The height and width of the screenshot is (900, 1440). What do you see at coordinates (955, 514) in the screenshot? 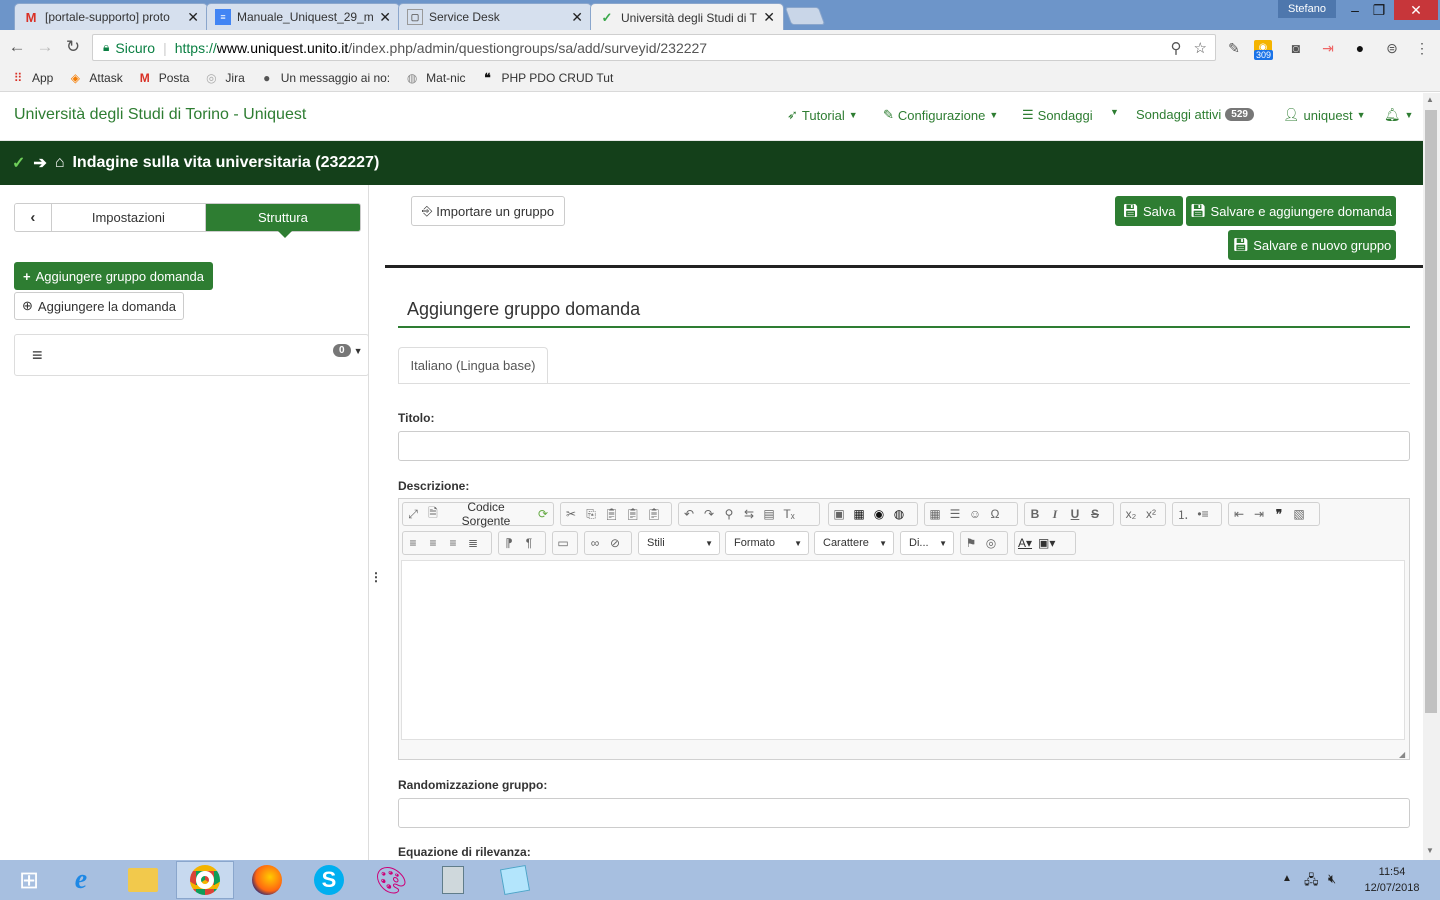
I see `hr-icon: ☰` at bounding box center [955, 514].